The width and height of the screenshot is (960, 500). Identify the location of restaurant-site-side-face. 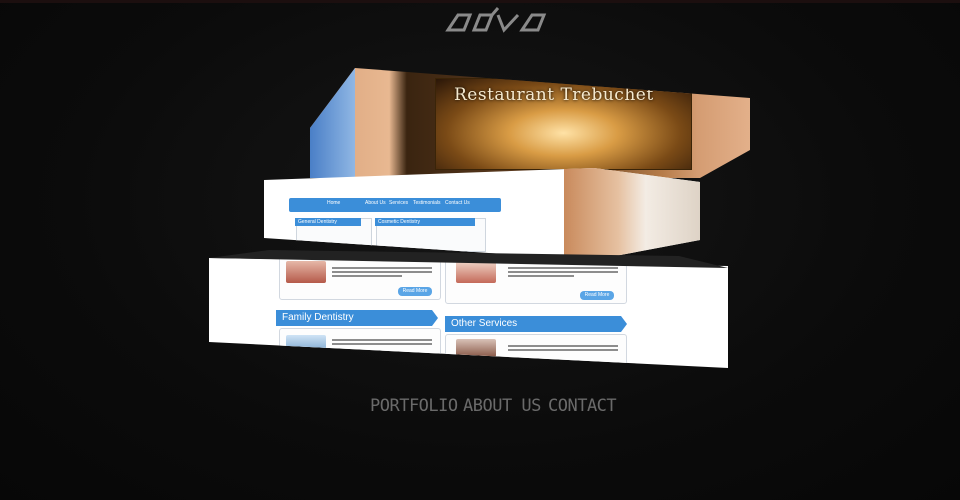
(632, 214).